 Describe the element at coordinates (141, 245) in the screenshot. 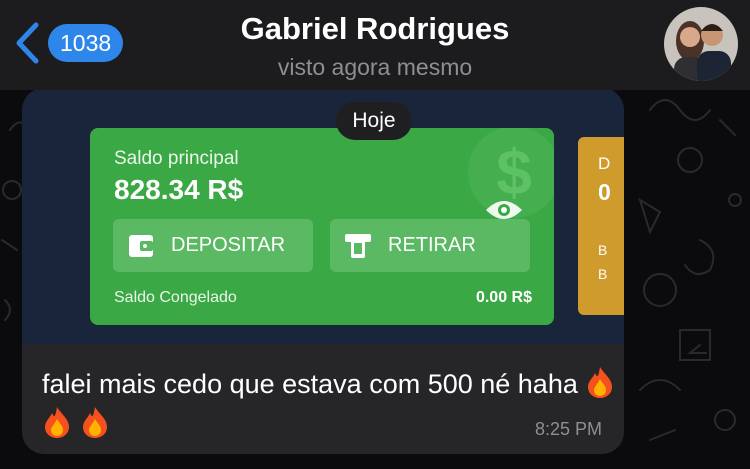

I see `wallet-icon` at that location.